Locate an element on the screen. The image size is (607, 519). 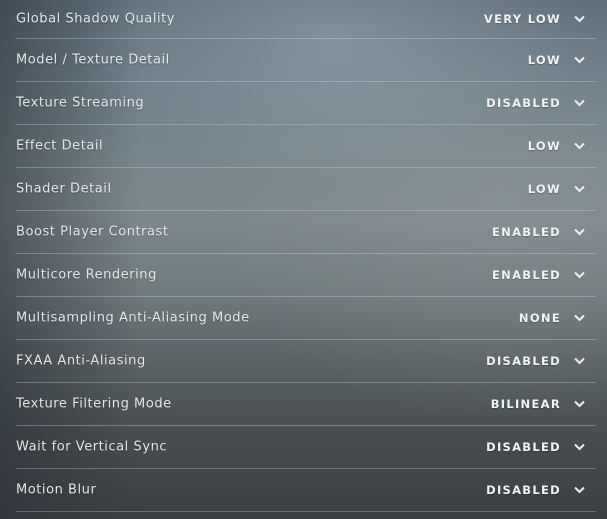
setting-label: Global Shadow Quality is located at coordinates (96, 18).